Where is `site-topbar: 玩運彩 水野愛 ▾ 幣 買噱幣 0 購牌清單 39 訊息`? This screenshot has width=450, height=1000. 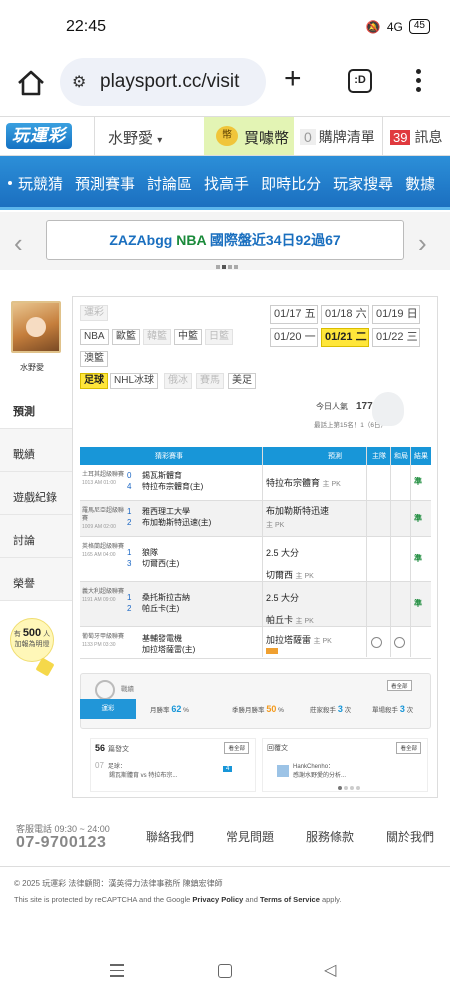
site-topbar: 玩運彩 水野愛 ▾ 幣 買噱幣 0 購牌清單 39 訊息 is located at coordinates (225, 136).